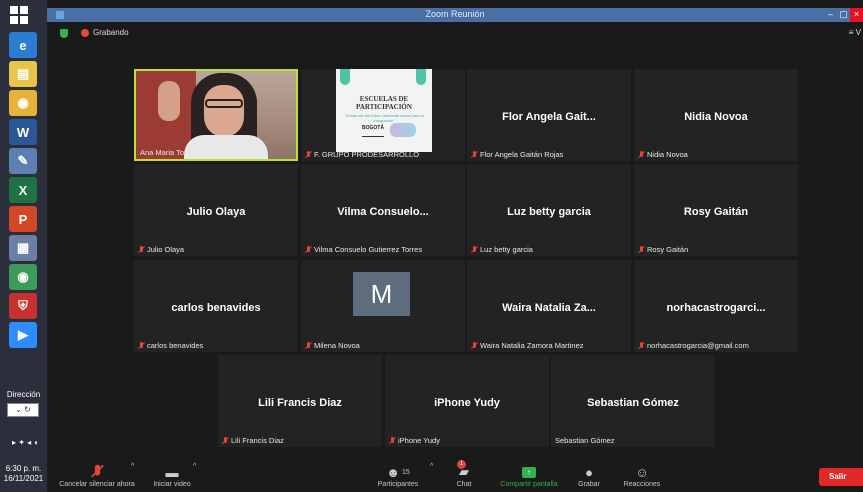 This screenshot has height=492, width=863. What do you see at coordinates (830, 15) in the screenshot?
I see `minimize-button: –` at bounding box center [830, 15].